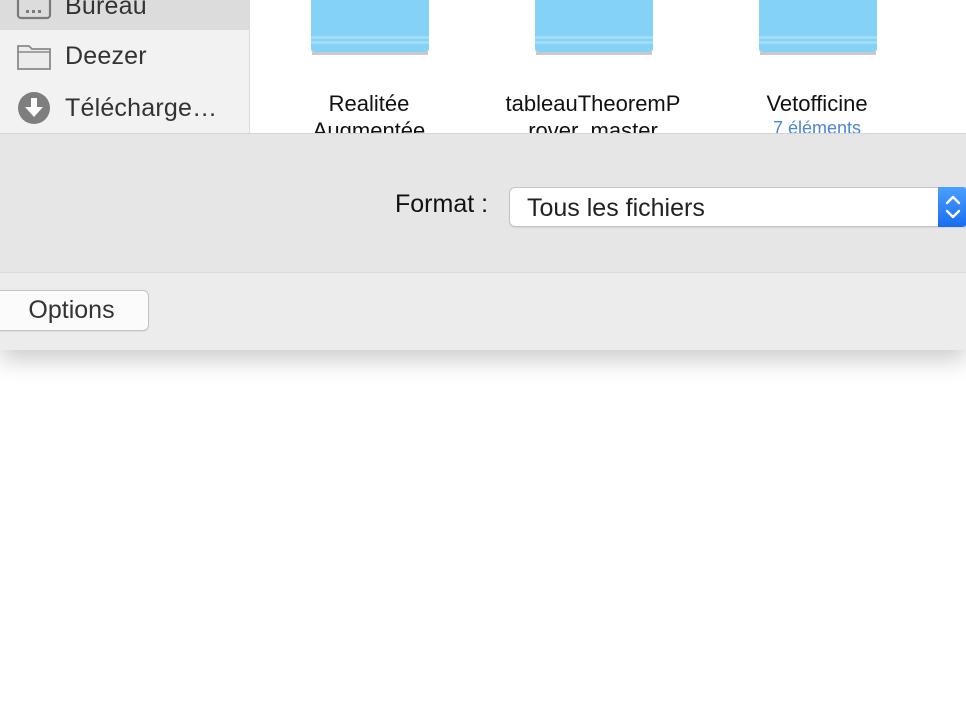  I want to click on options-button: Options, so click(74, 310).